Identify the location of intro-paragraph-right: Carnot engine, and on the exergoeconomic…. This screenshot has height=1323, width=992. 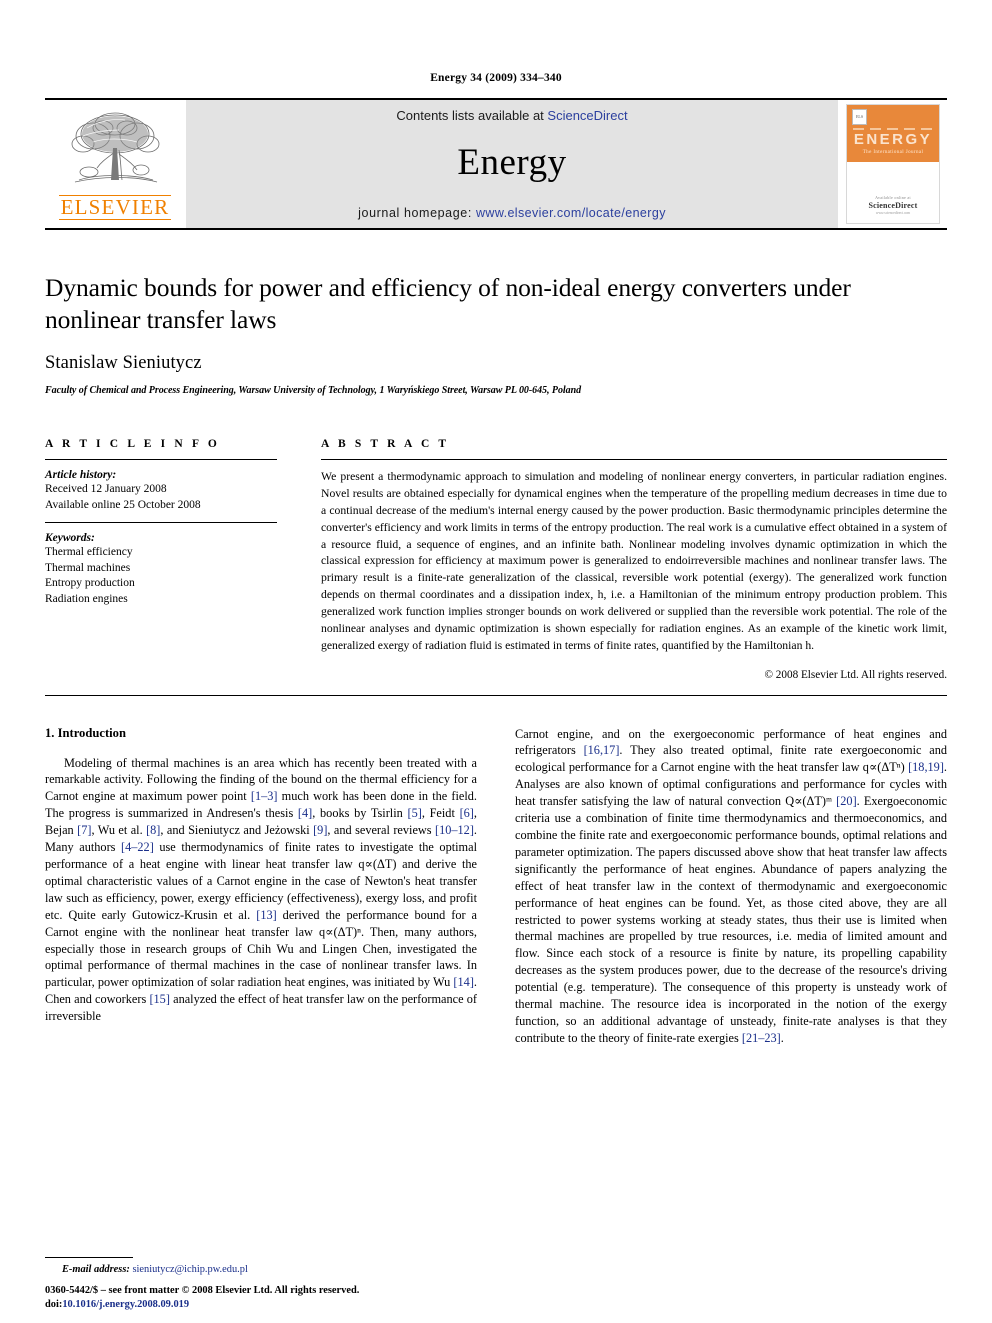
(731, 885).